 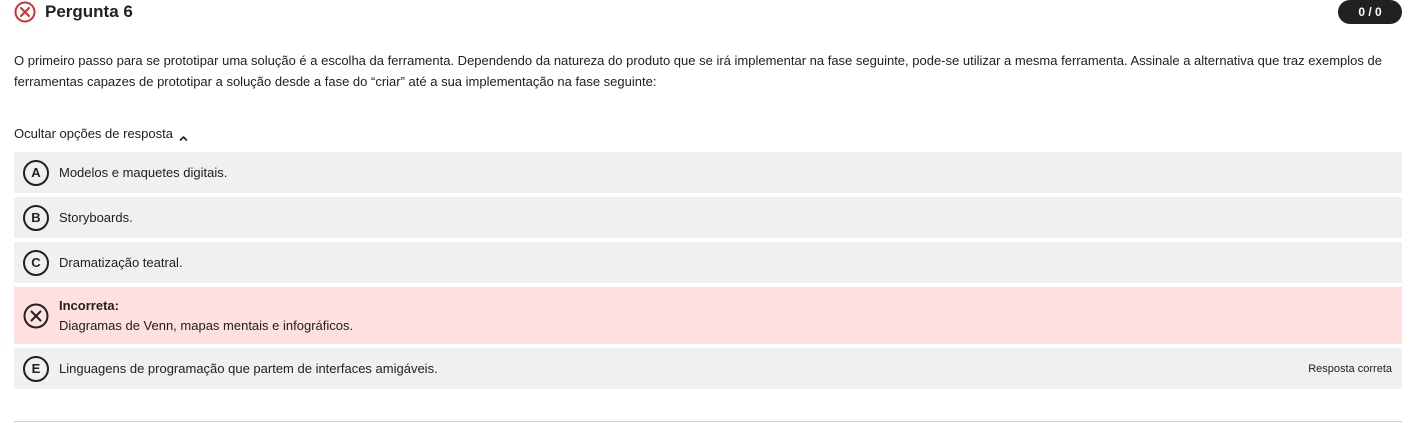 What do you see at coordinates (1350, 368) in the screenshot?
I see `correct-answer-tag: Resposta correta` at bounding box center [1350, 368].